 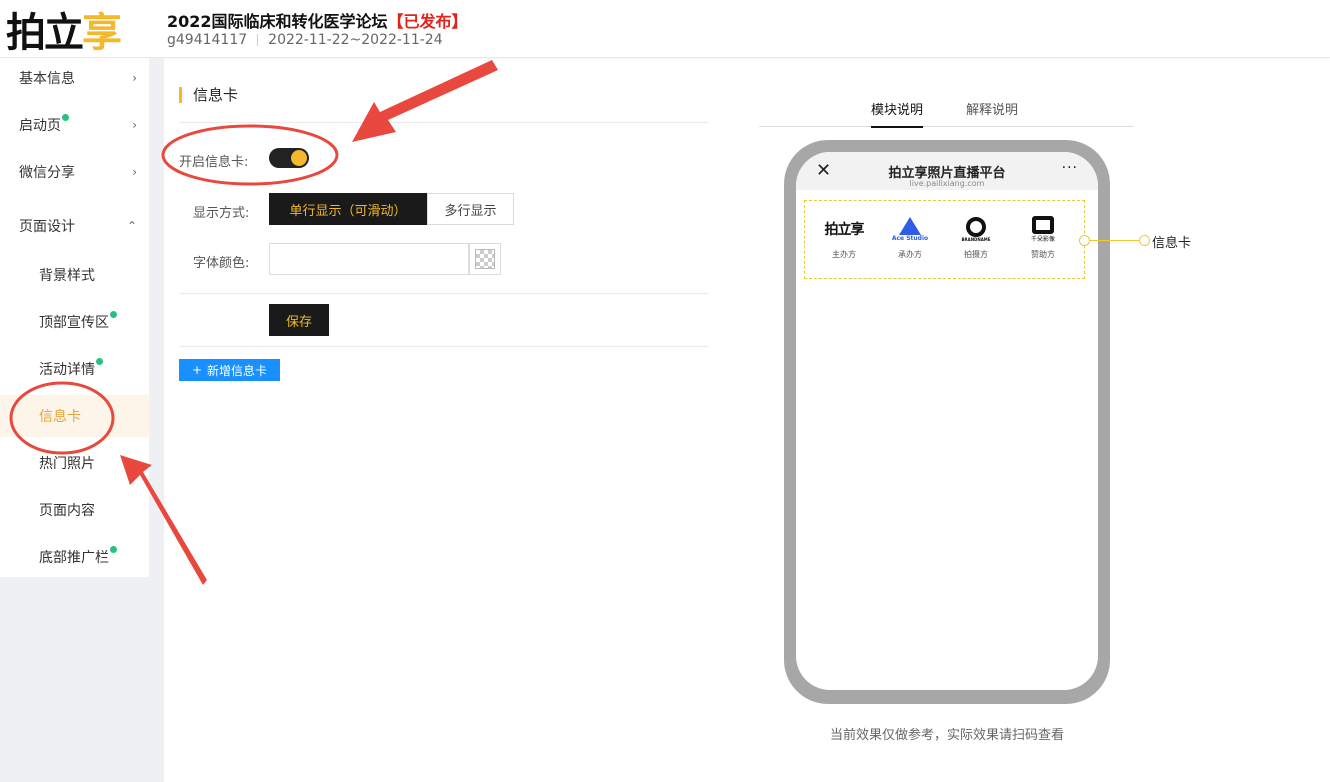 I want to click on sidebar-item-label: 信息卡, so click(x=60, y=417).